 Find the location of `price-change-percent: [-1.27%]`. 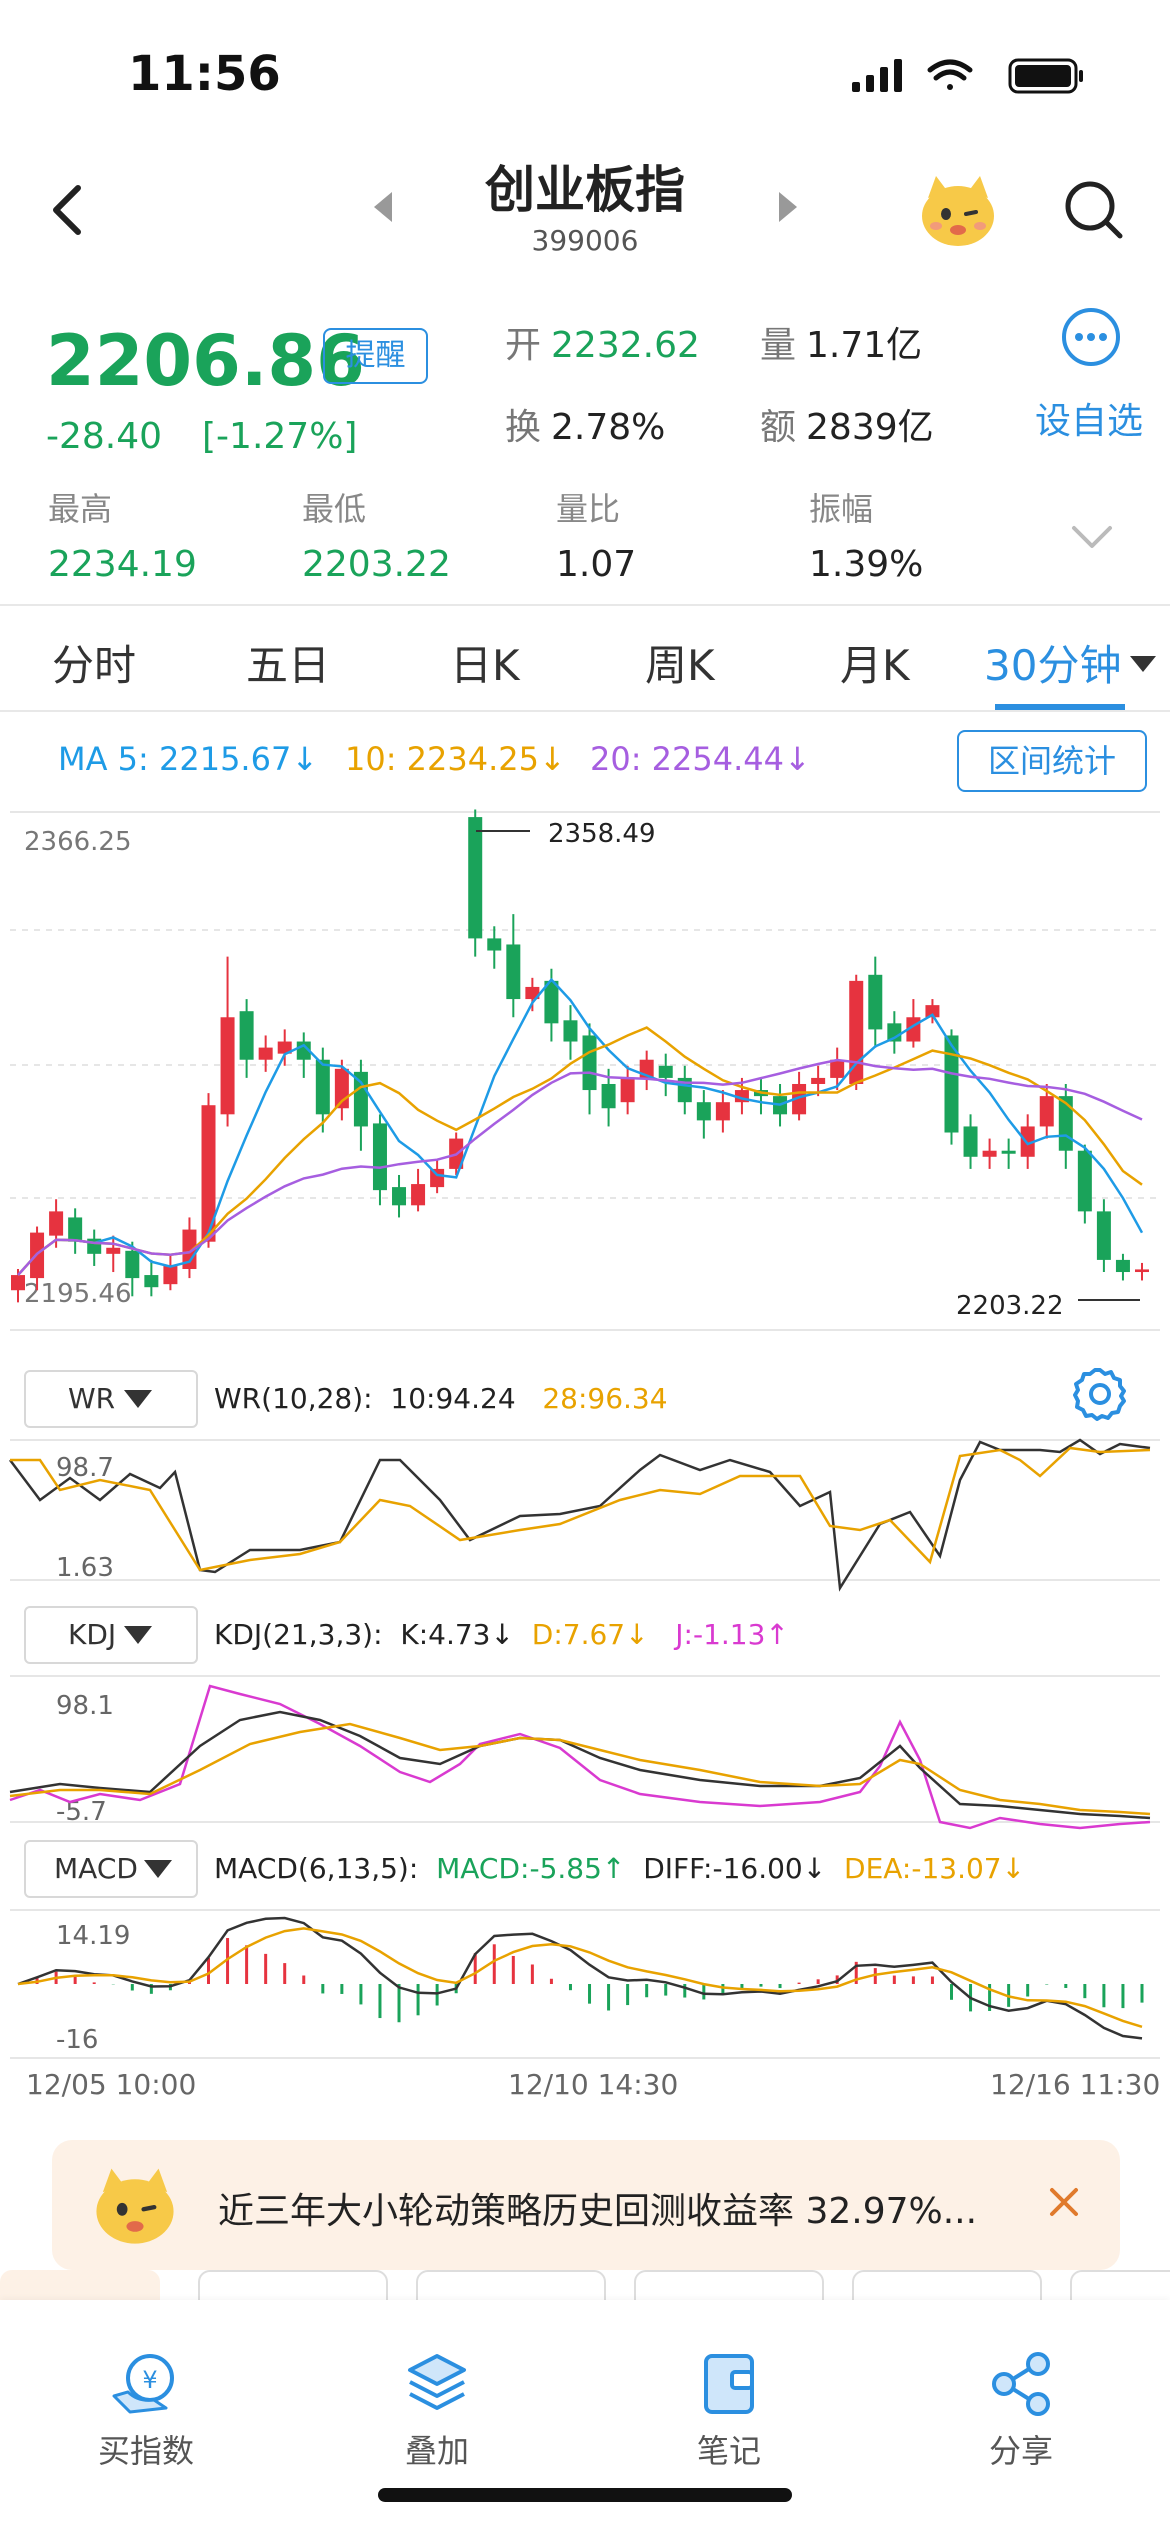

price-change-percent: [-1.27%] is located at coordinates (280, 436).